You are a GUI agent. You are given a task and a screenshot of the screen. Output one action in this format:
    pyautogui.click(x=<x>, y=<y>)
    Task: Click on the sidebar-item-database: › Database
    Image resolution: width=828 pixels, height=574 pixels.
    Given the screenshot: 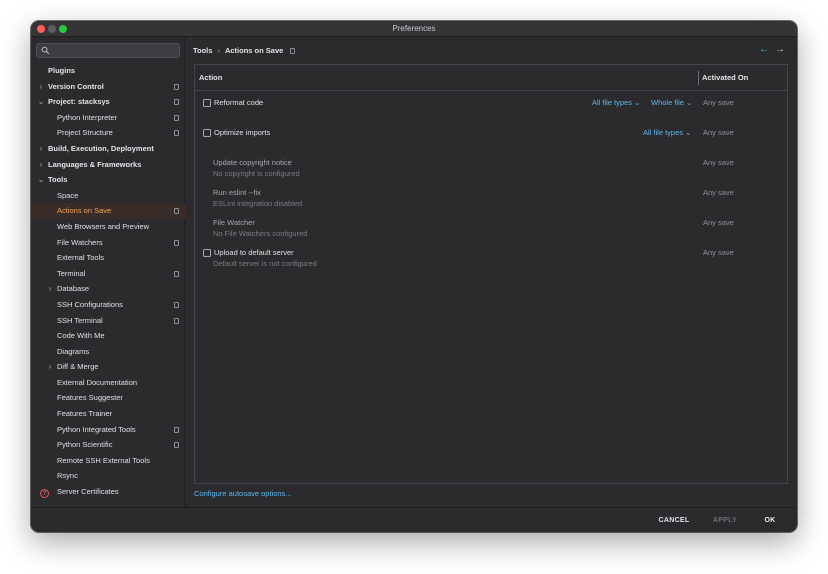 What is the action you would take?
    pyautogui.click(x=108, y=289)
    